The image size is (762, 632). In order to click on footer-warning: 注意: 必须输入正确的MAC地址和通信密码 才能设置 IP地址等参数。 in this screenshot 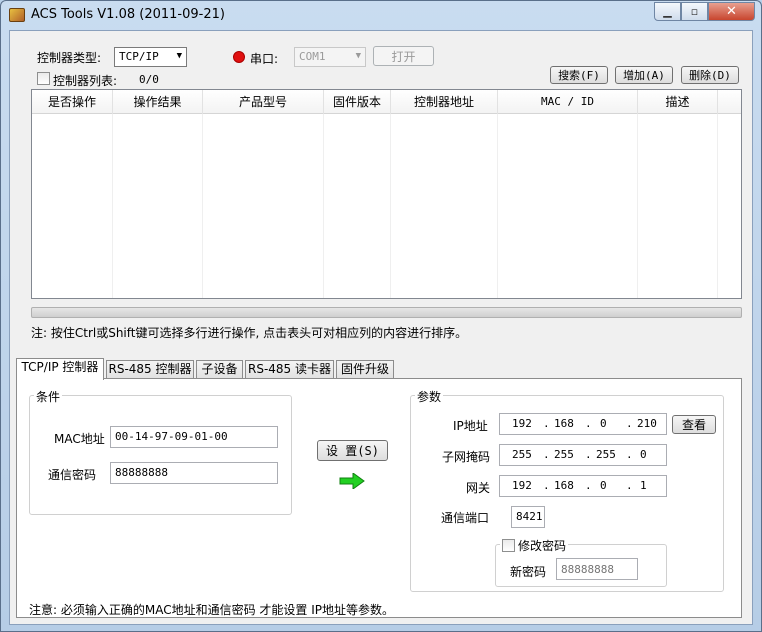, I will do `click(211, 610)`.